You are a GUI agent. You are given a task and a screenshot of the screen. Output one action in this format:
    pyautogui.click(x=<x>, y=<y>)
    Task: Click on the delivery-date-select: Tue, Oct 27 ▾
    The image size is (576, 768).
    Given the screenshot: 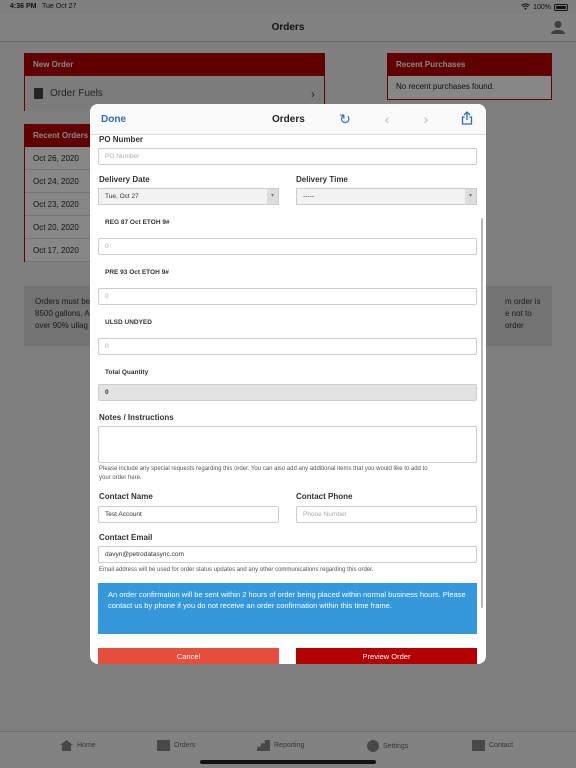 What is the action you would take?
    pyautogui.click(x=188, y=196)
    